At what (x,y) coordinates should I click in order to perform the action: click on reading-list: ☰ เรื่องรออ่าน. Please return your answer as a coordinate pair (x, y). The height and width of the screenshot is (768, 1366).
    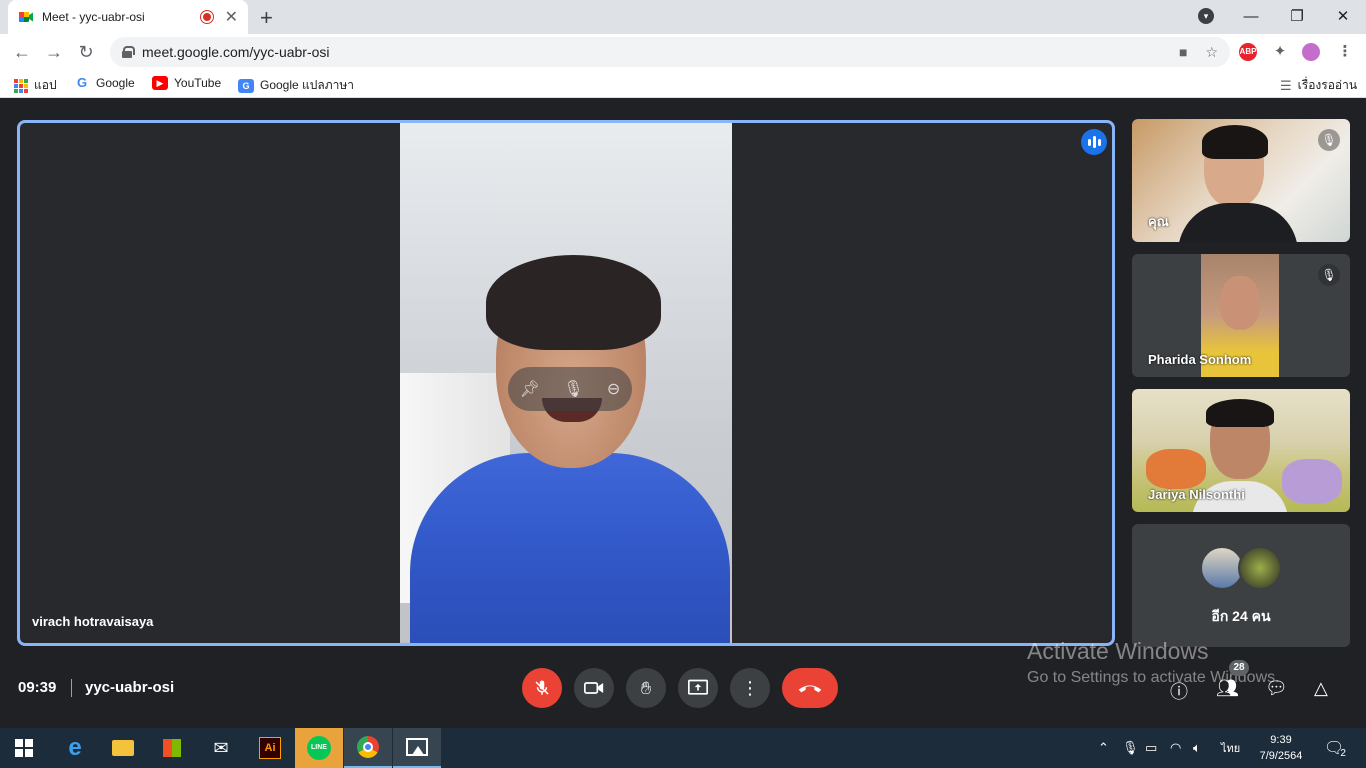
    Looking at the image, I should click on (1318, 85).